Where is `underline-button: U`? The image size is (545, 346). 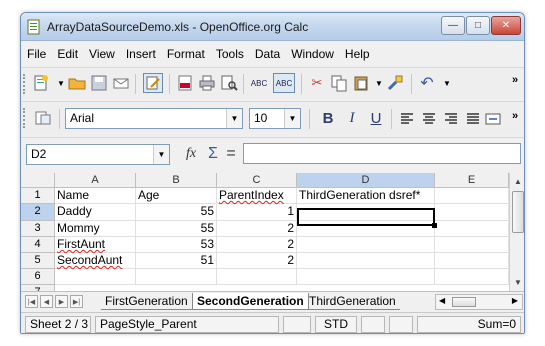
underline-button: U is located at coordinates (376, 118).